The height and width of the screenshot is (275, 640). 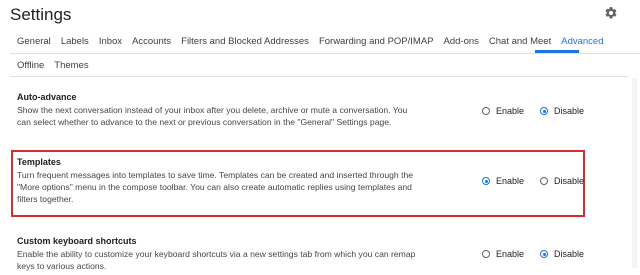 I want to click on gear-icon, so click(x=611, y=13).